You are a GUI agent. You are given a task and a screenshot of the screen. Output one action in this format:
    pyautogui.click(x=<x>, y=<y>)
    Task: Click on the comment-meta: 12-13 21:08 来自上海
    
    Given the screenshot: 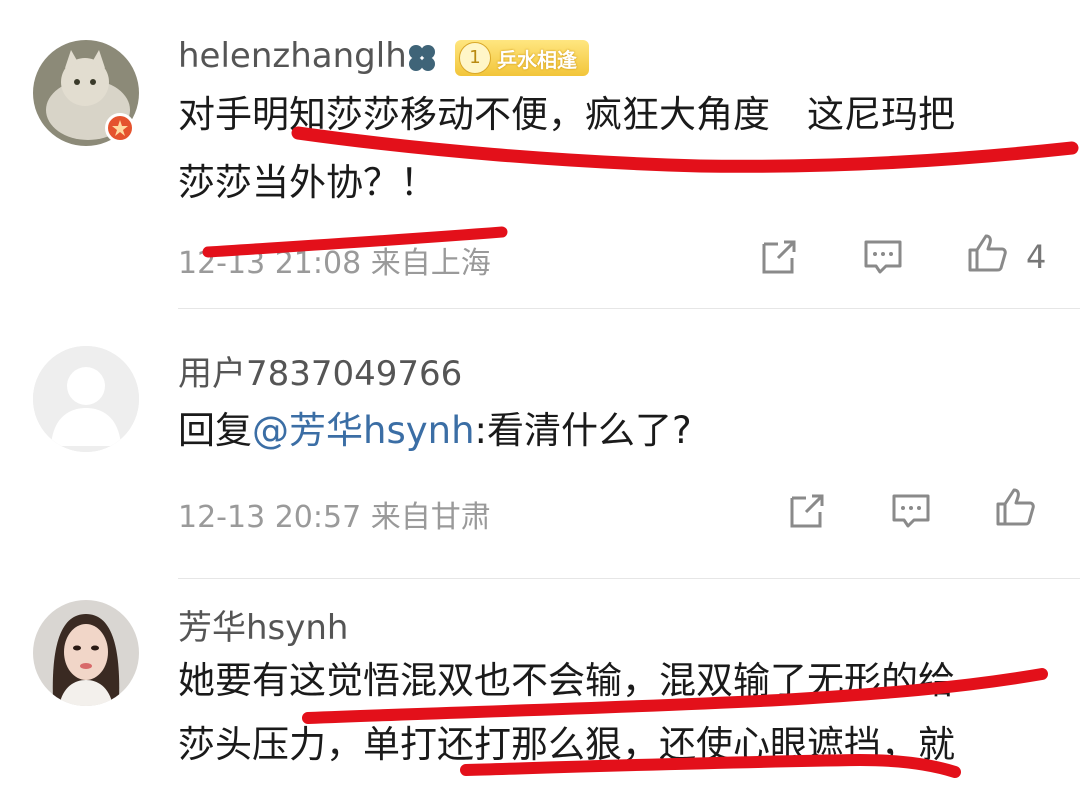 What is the action you would take?
    pyautogui.click(x=334, y=263)
    